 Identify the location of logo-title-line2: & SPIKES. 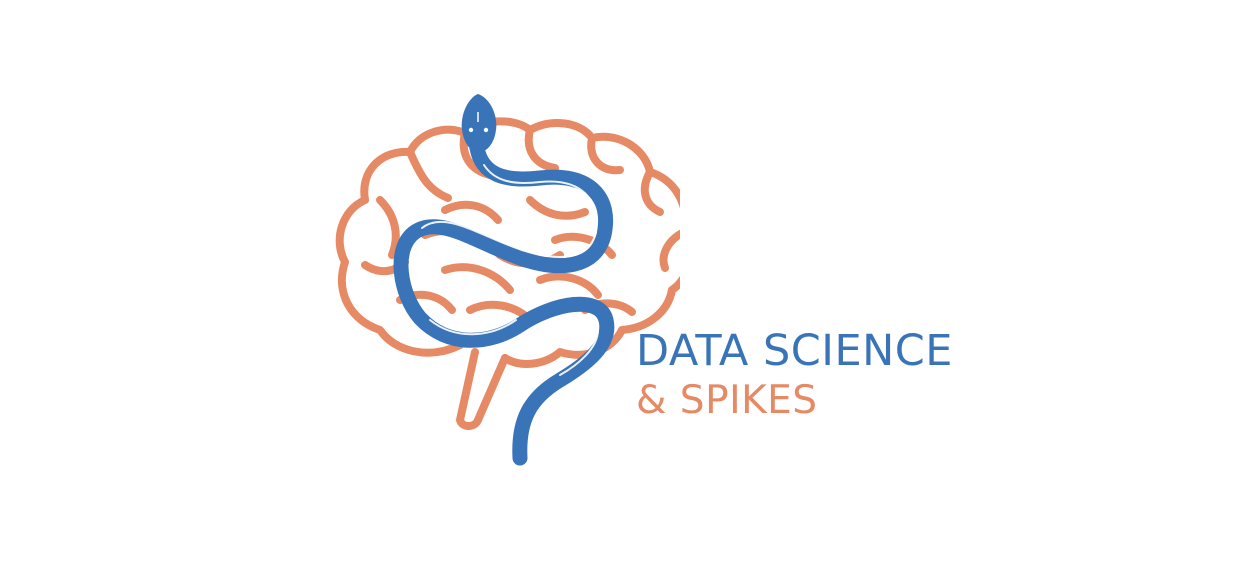
(727, 400).